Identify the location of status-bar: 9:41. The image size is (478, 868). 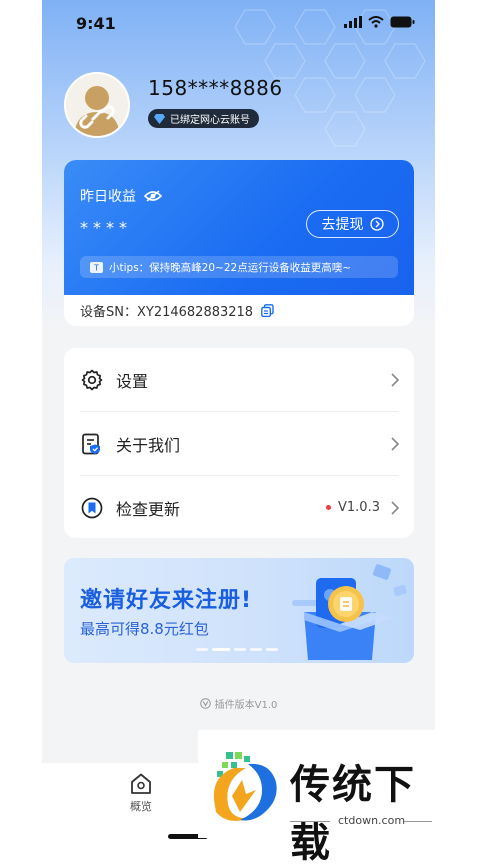
(238, 22).